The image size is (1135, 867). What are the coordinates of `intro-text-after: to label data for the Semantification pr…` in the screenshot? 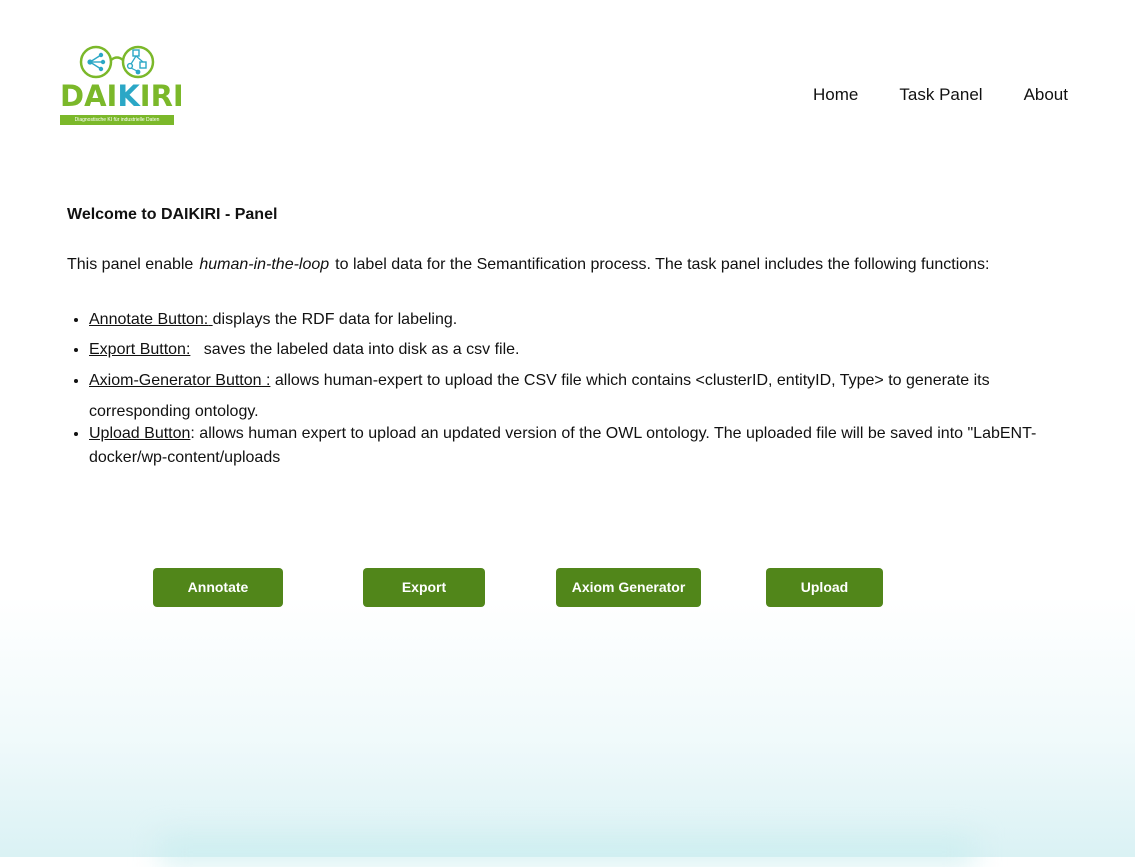 It's located at (662, 264).